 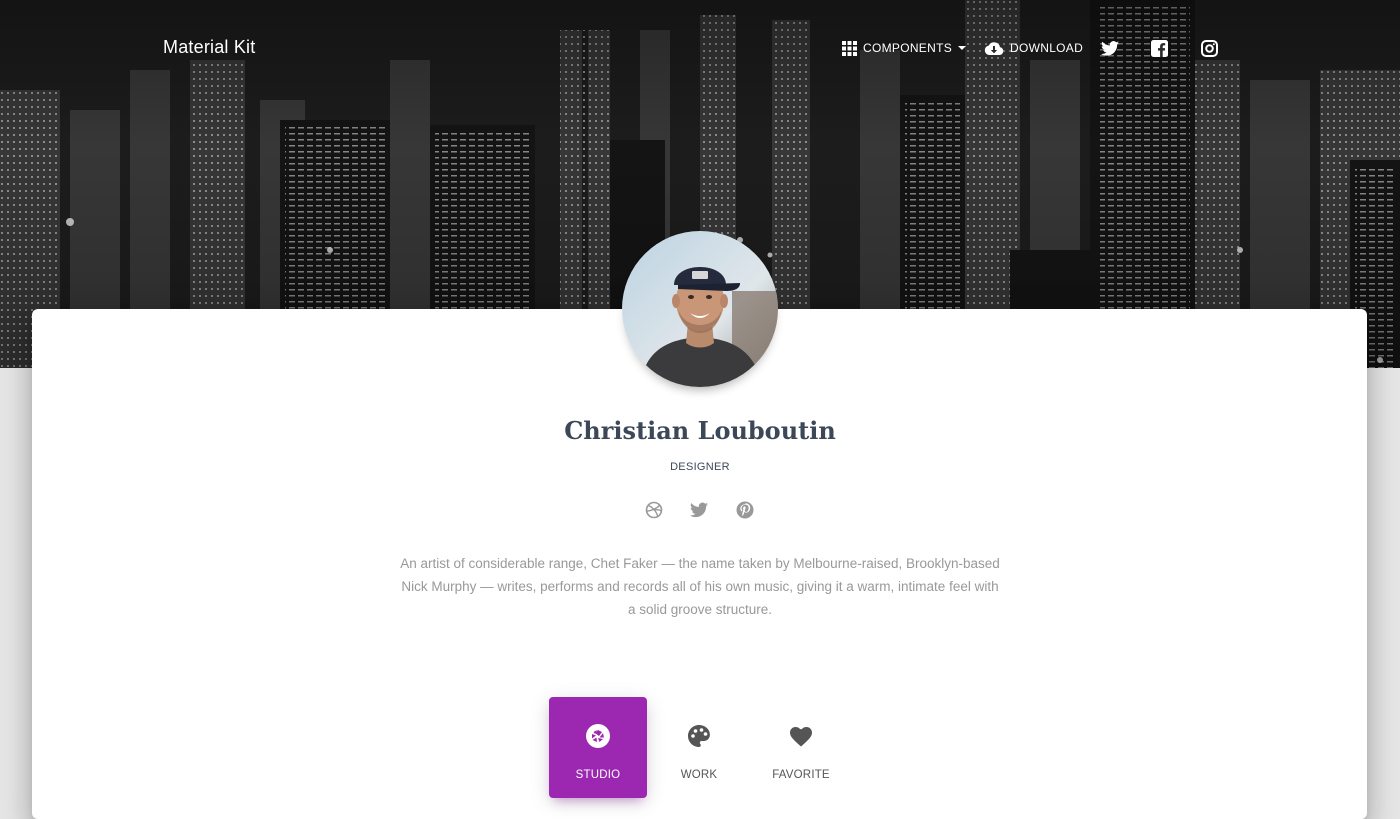 What do you see at coordinates (849, 48) in the screenshot?
I see `apps-grid-icon` at bounding box center [849, 48].